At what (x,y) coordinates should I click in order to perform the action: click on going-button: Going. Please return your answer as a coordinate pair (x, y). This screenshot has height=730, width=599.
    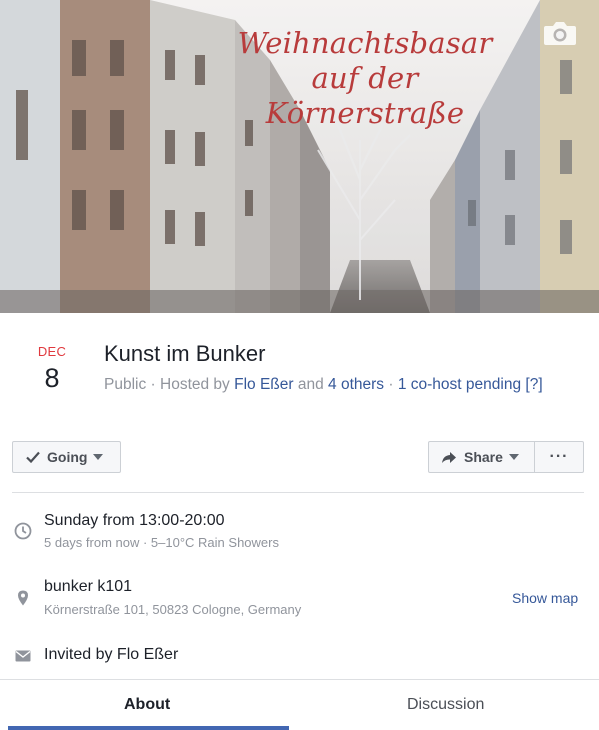
    Looking at the image, I should click on (66, 457).